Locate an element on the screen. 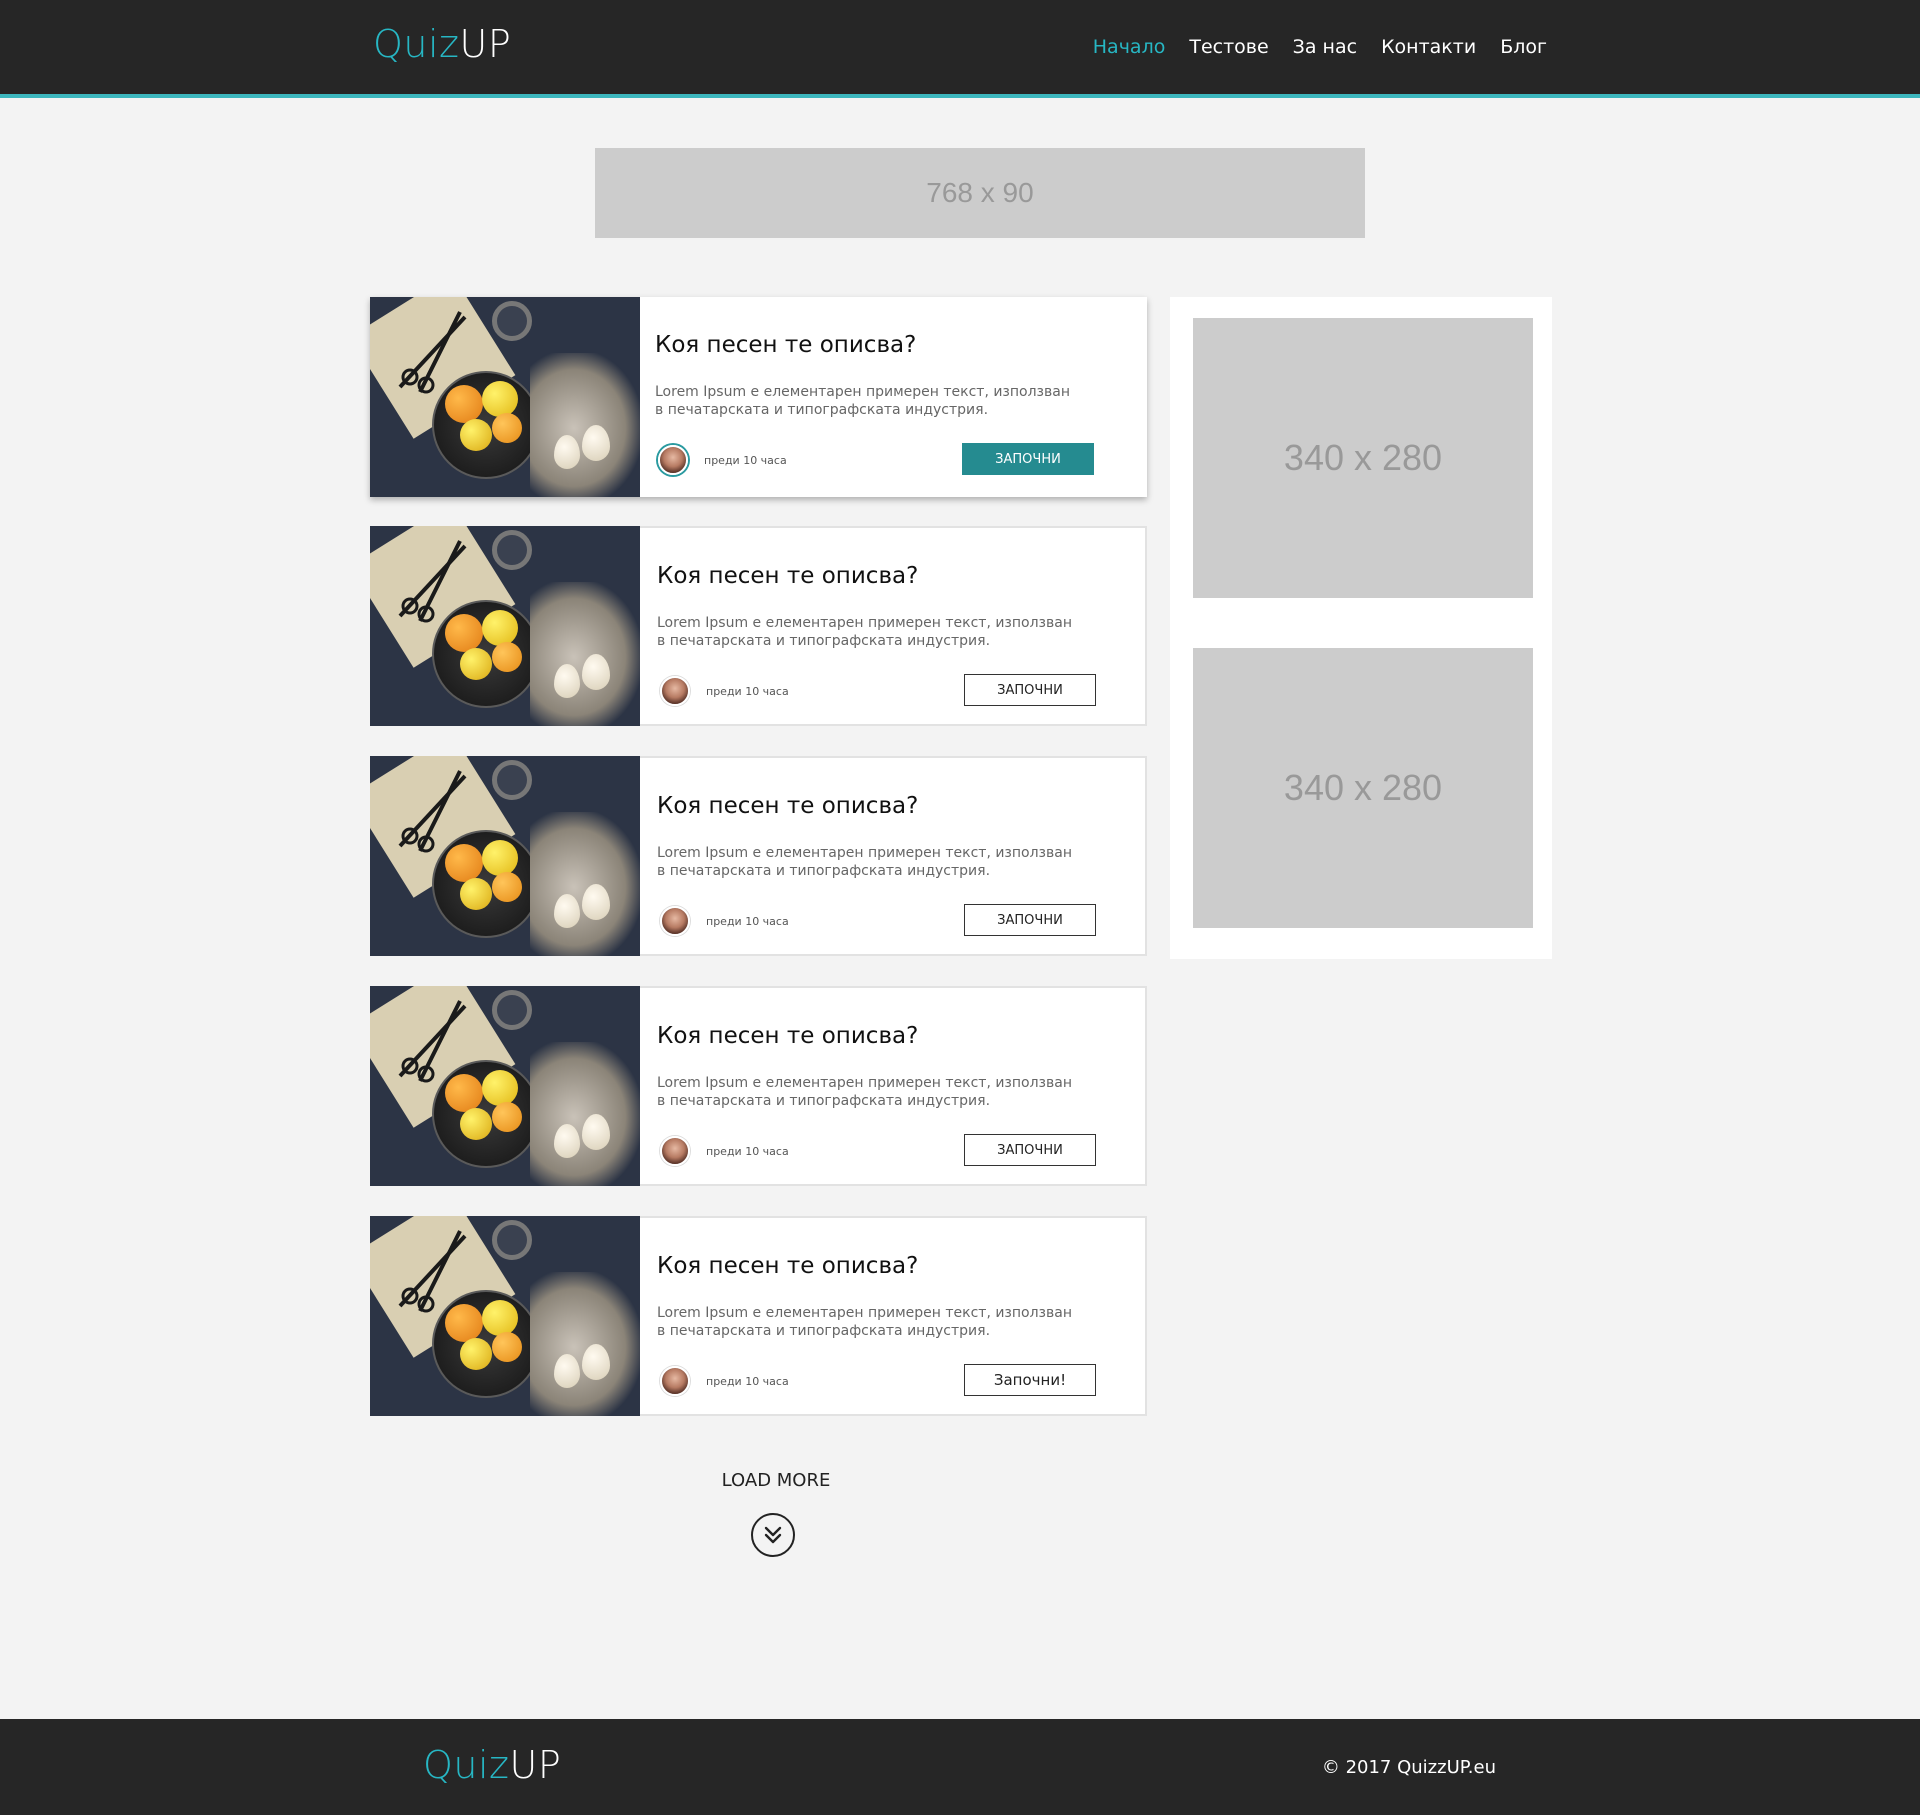  ad-sidebar-2-label: 340 x 280 is located at coordinates (1363, 787).